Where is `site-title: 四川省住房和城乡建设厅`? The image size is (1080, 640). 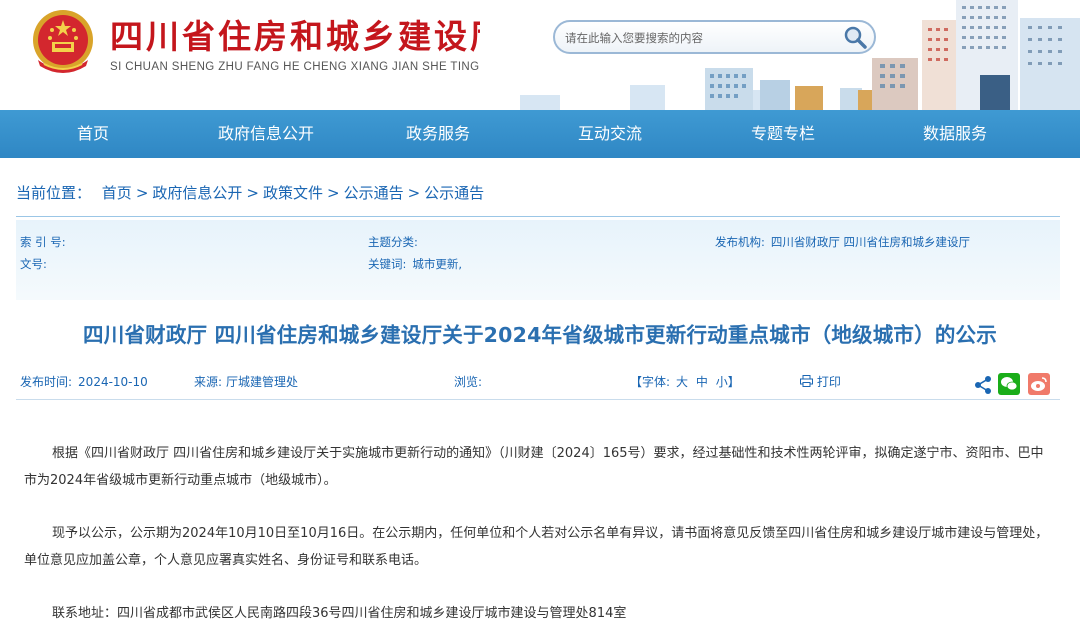
site-title: 四川省住房和城乡建设厅 is located at coordinates (308, 36).